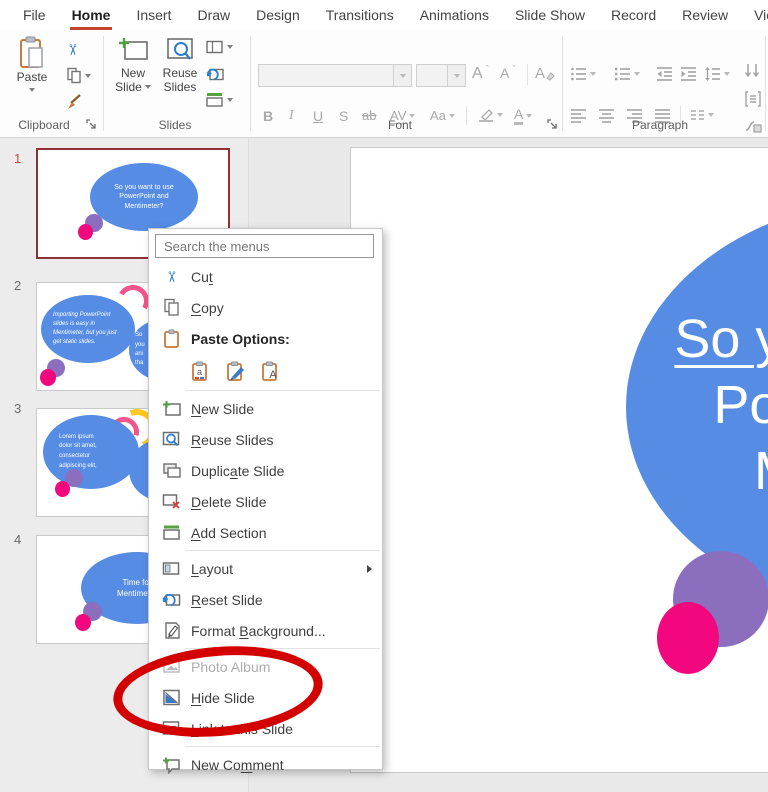 The height and width of the screenshot is (792, 768). What do you see at coordinates (360, 15) in the screenshot?
I see `tab-transitions: Transitions` at bounding box center [360, 15].